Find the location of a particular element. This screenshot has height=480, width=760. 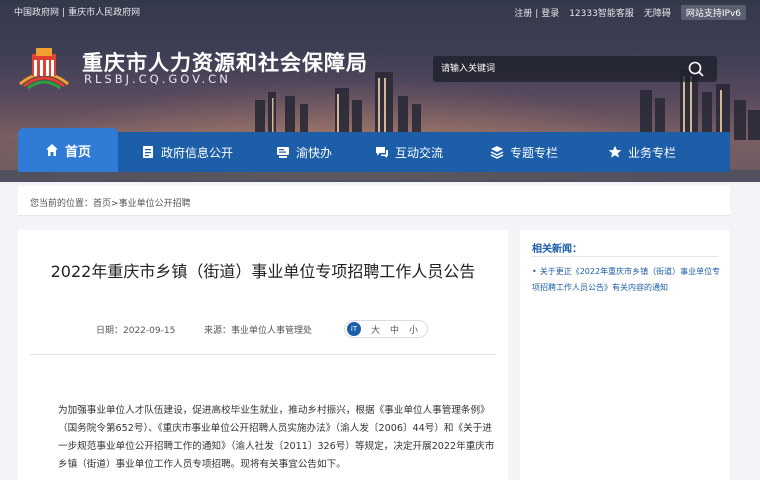

register-link: 注册 is located at coordinates (523, 14).